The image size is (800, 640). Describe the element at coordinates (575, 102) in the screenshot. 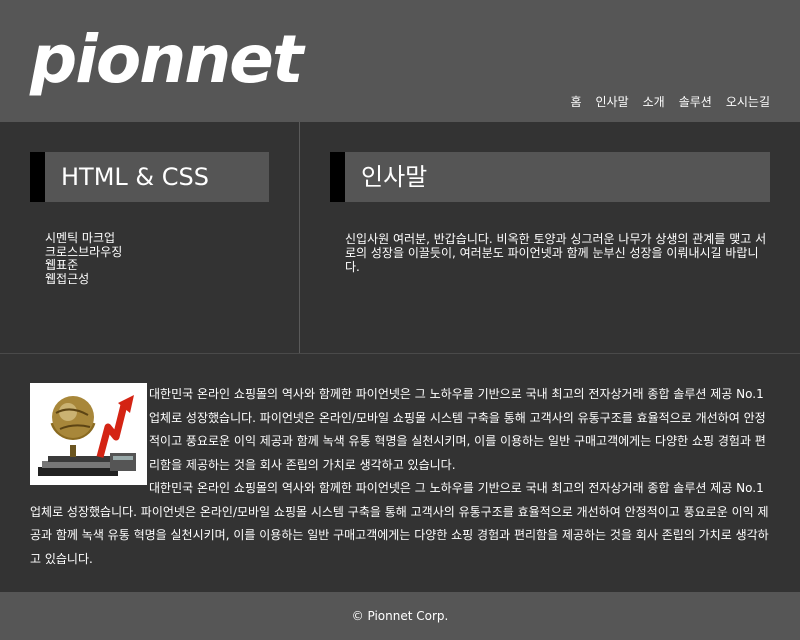

I see `nav-item-home: 홈` at that location.